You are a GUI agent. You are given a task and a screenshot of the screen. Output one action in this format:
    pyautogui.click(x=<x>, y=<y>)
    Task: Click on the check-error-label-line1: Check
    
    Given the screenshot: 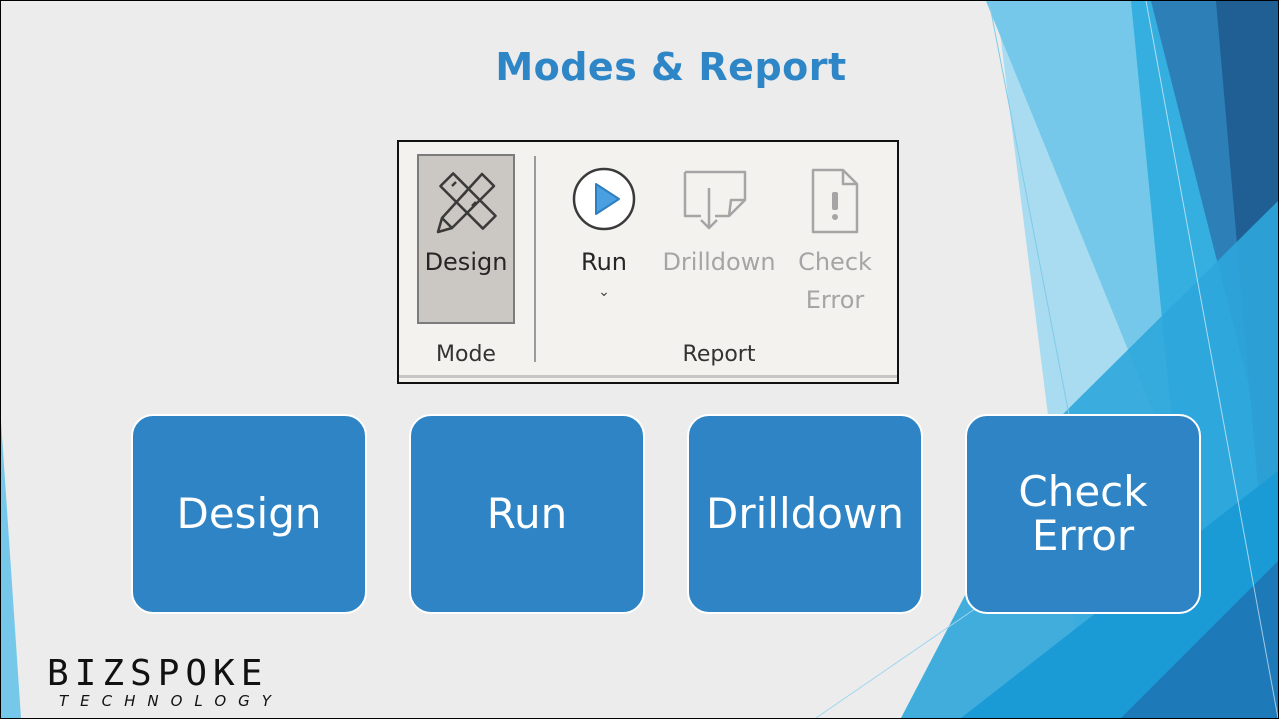 What is the action you would take?
    pyautogui.click(x=835, y=262)
    